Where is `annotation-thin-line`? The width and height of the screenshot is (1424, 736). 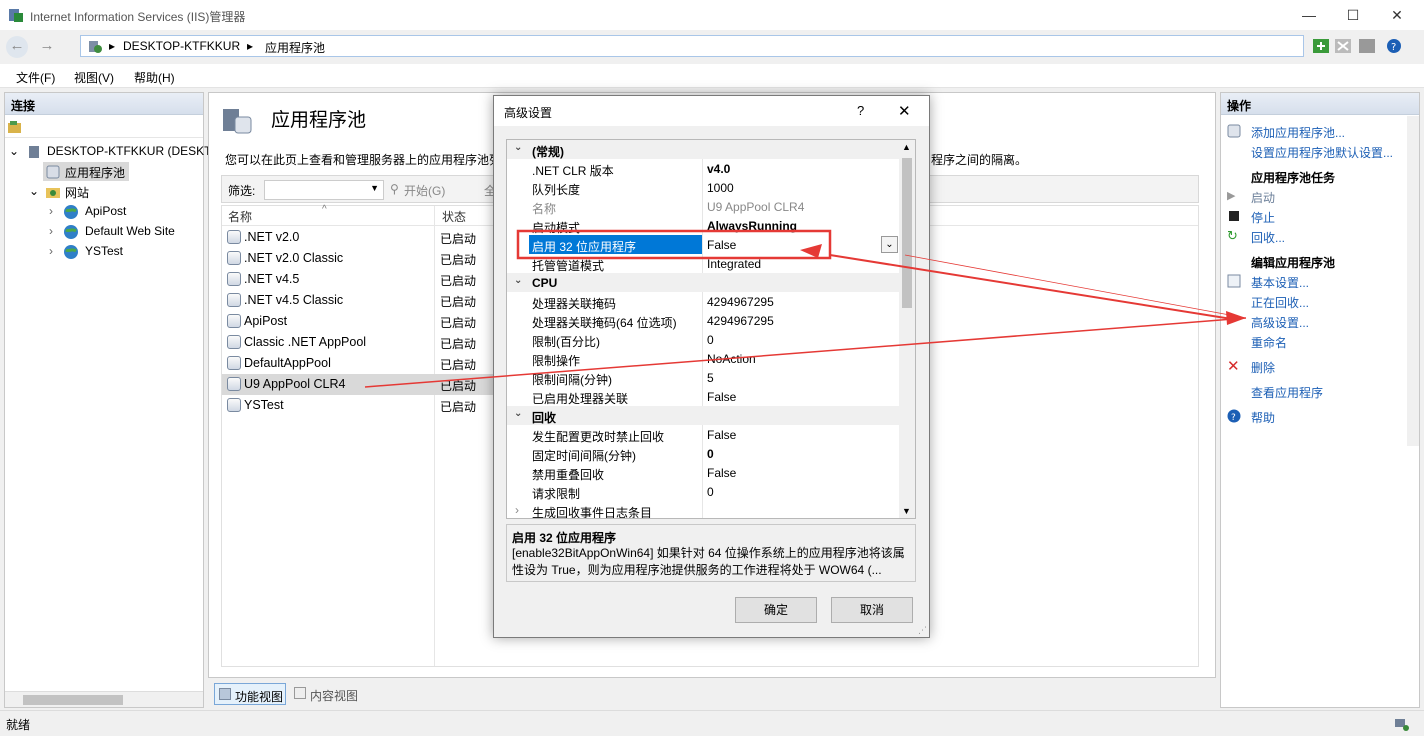
annotation-thin-line is located at coordinates (1075, 286).